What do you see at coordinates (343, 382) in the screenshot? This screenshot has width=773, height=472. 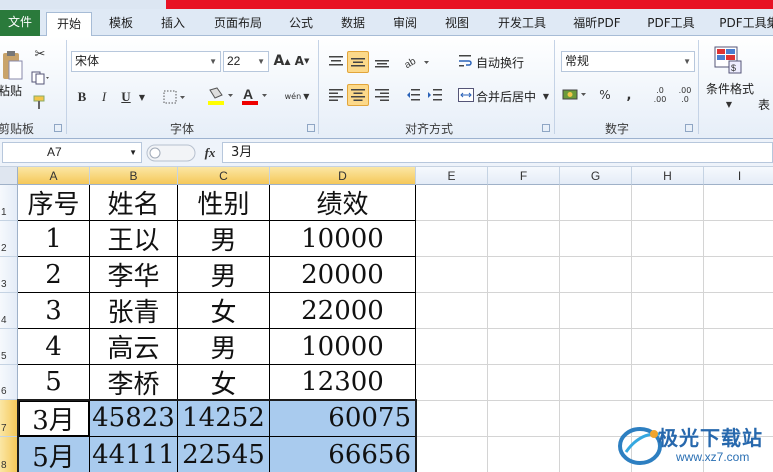 I see `cell-d6: 12300` at bounding box center [343, 382].